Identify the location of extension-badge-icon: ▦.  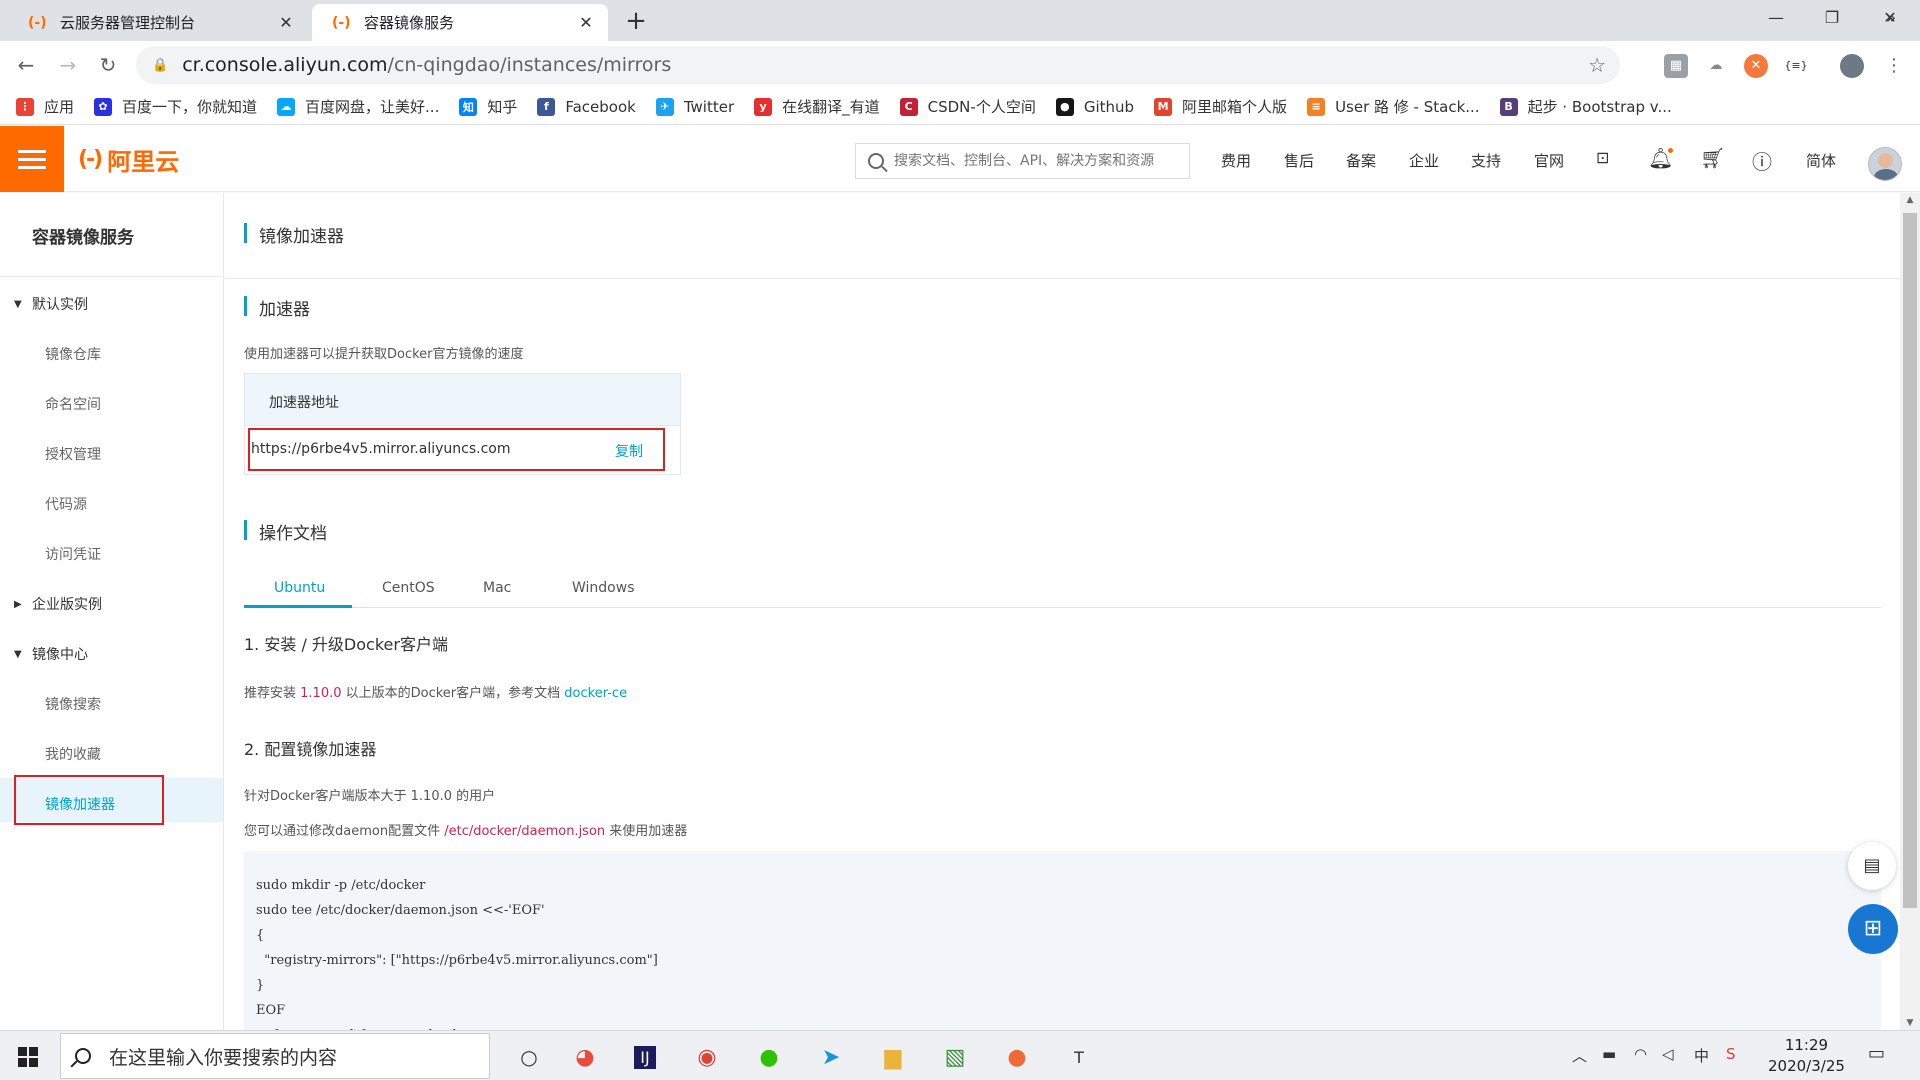
(1676, 66).